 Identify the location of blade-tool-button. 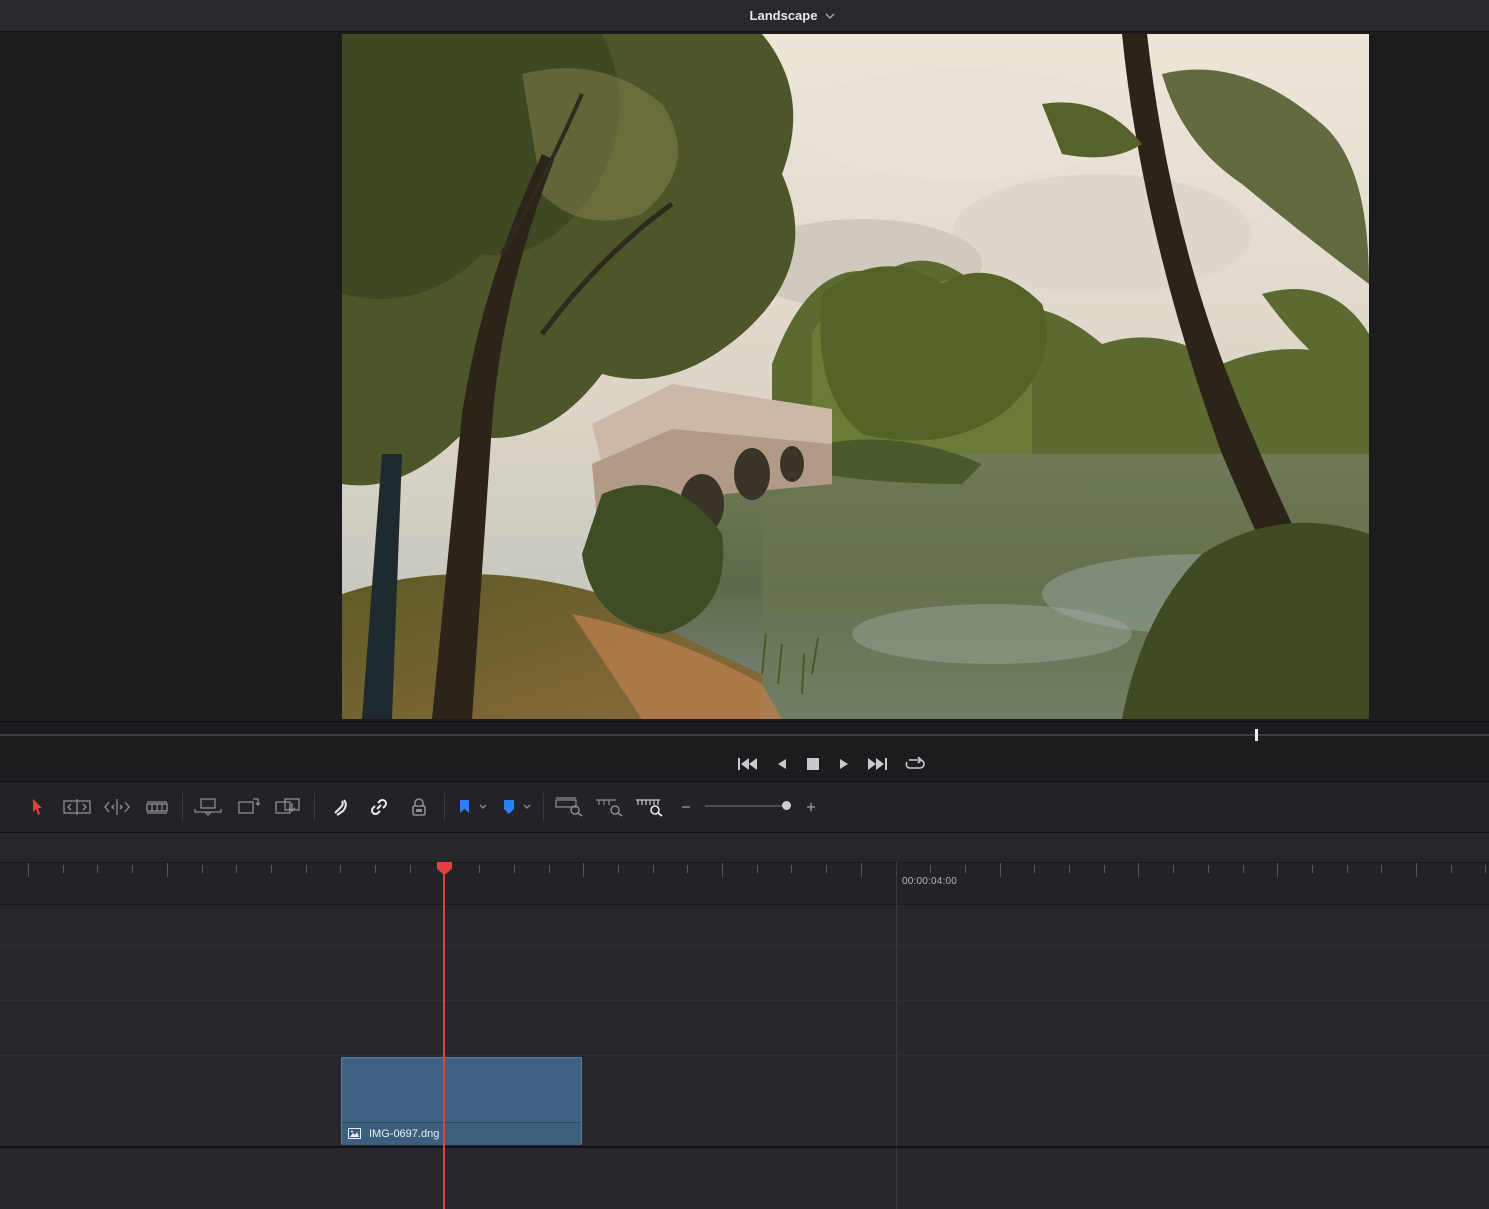
(157, 807).